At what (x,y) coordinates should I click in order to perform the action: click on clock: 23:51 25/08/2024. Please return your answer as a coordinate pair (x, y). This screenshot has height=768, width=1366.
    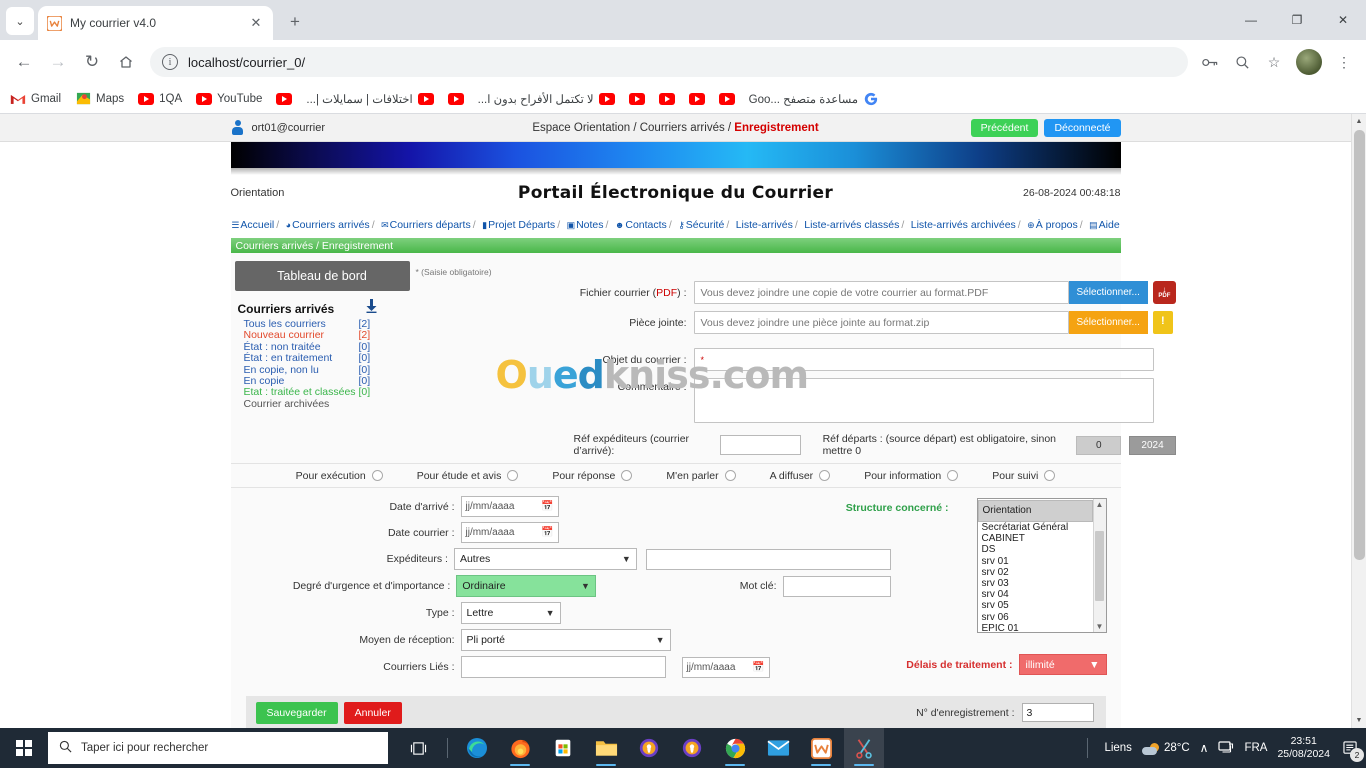
    Looking at the image, I should click on (1303, 748).